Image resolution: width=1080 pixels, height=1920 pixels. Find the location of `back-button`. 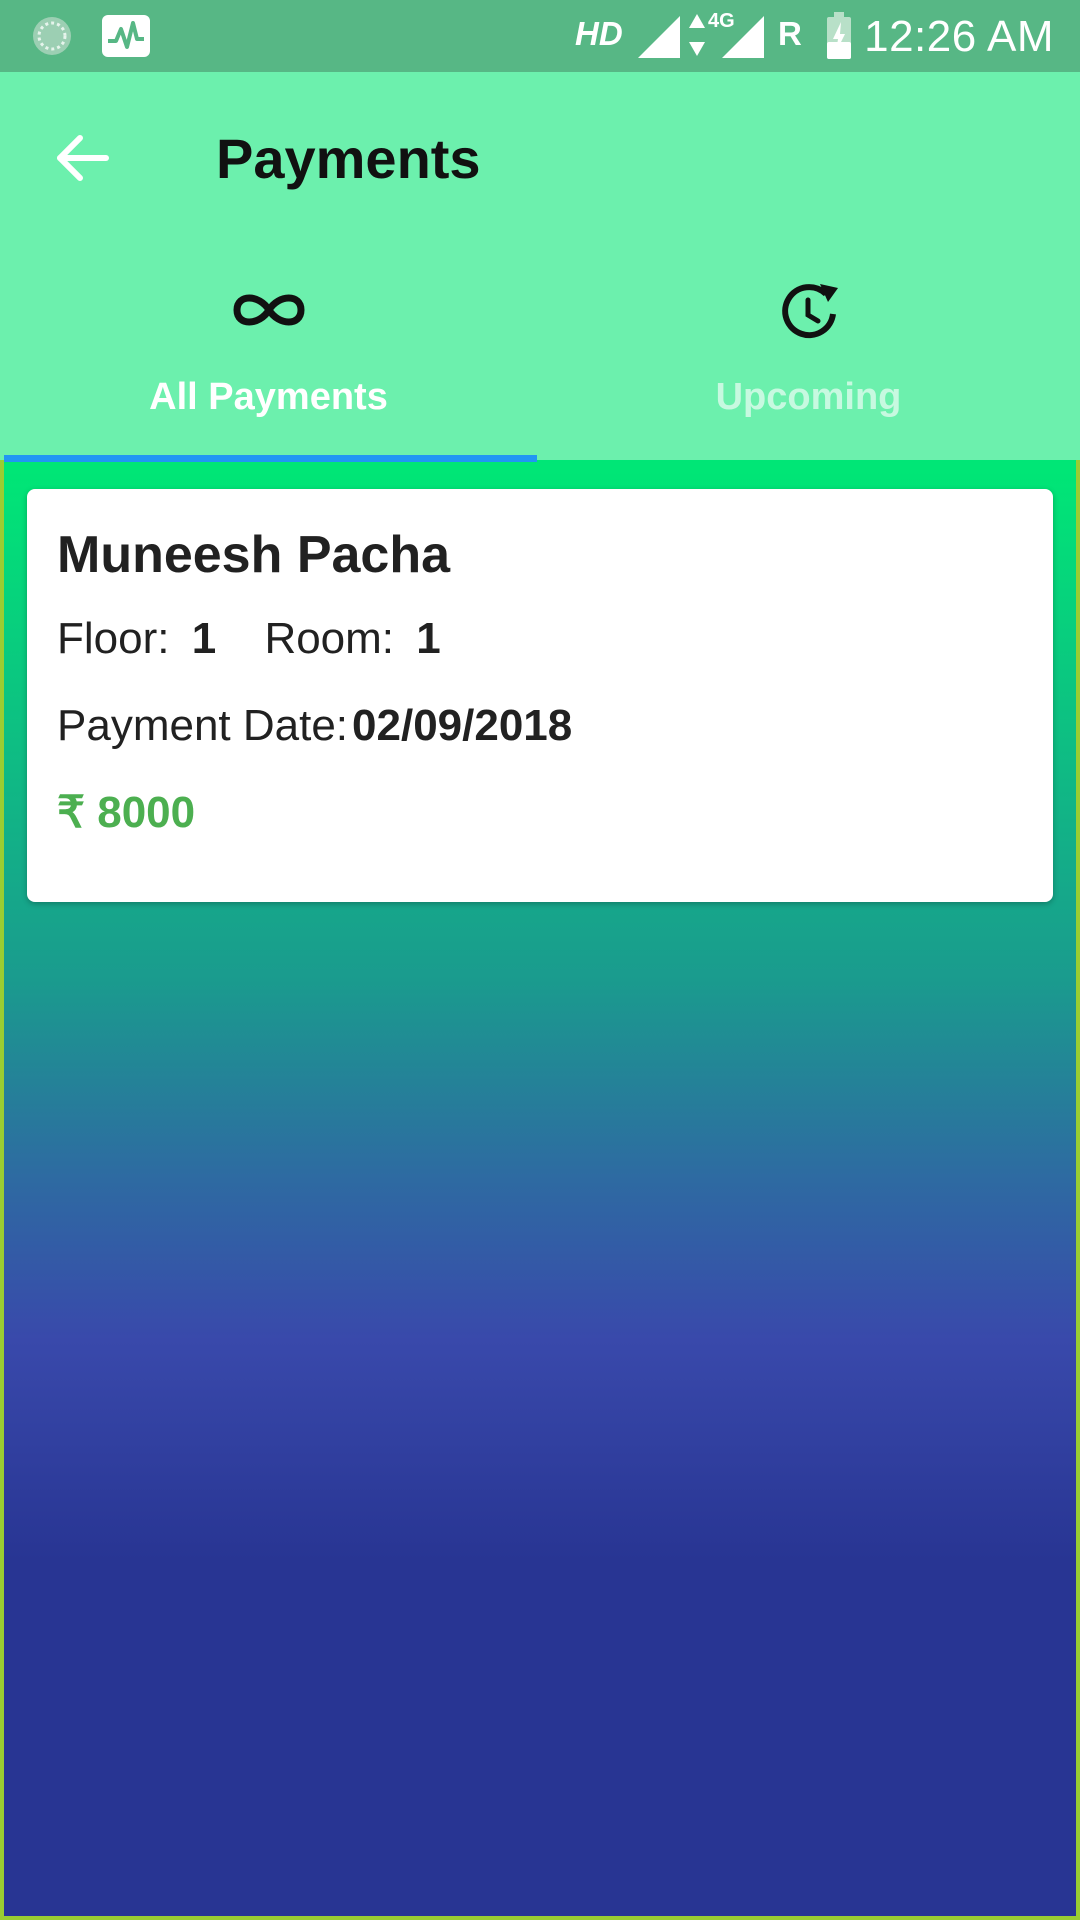

back-button is located at coordinates (84, 158).